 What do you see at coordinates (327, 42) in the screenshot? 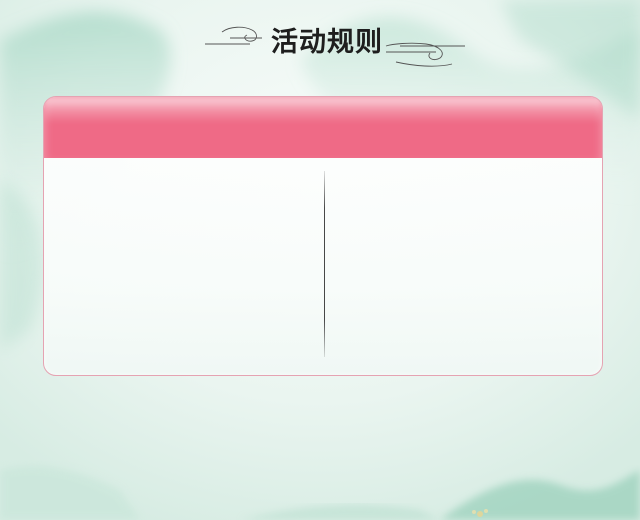
I see `page-title: 活动规则` at bounding box center [327, 42].